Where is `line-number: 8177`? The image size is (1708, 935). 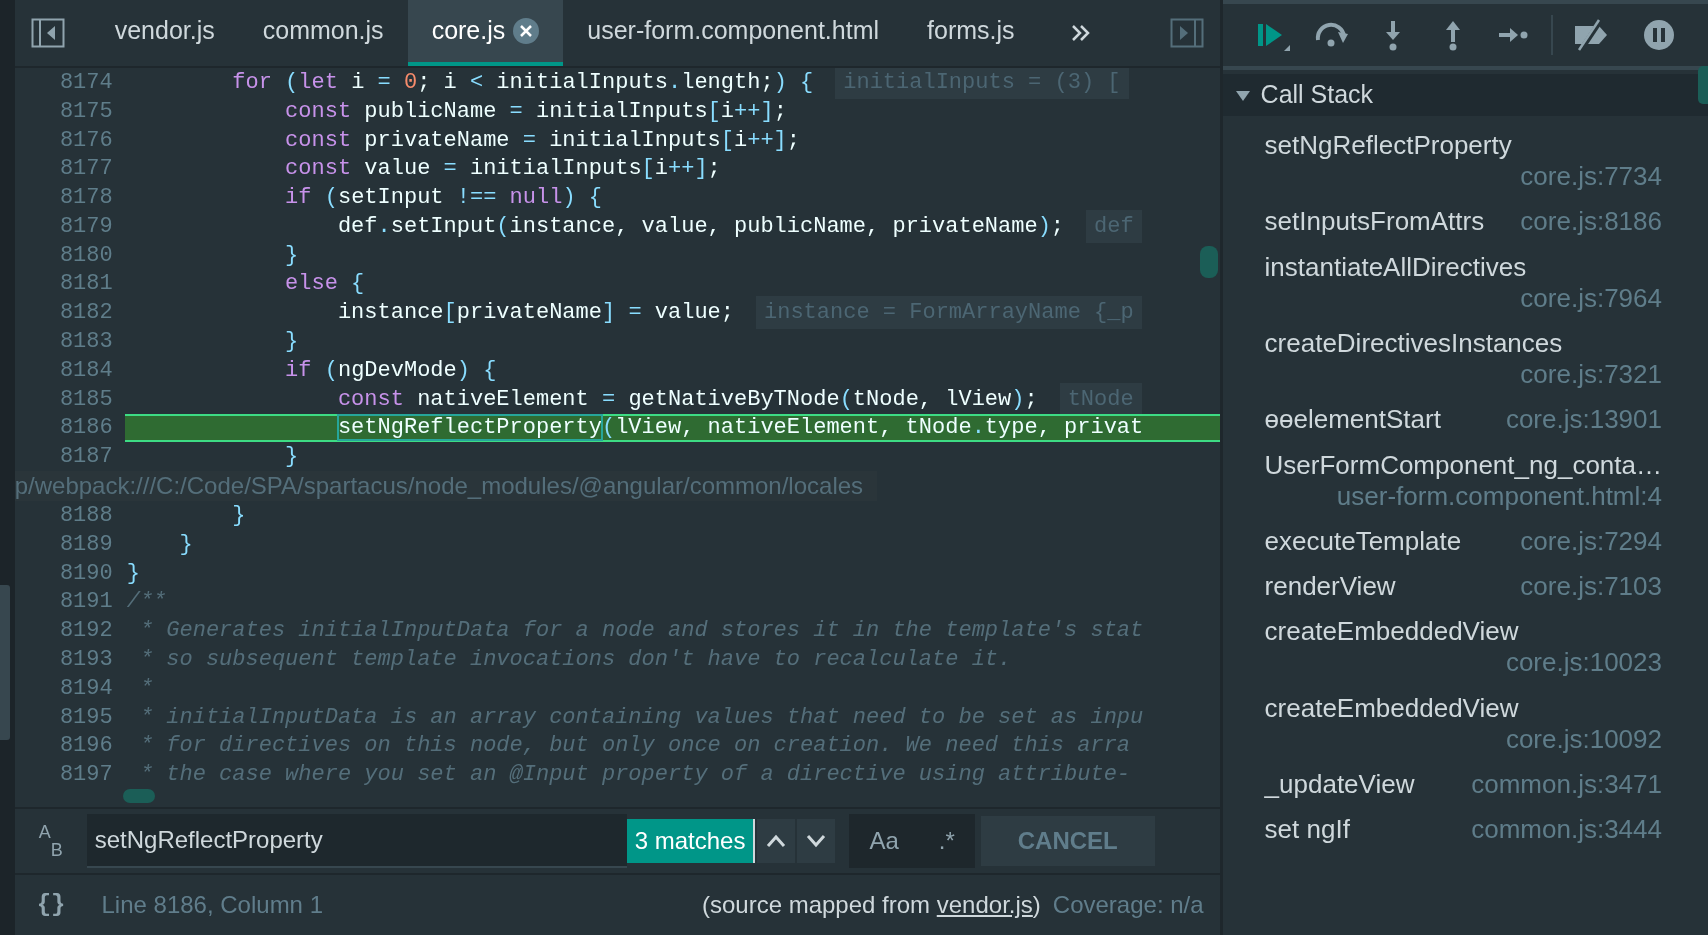
line-number: 8177 is located at coordinates (86, 169).